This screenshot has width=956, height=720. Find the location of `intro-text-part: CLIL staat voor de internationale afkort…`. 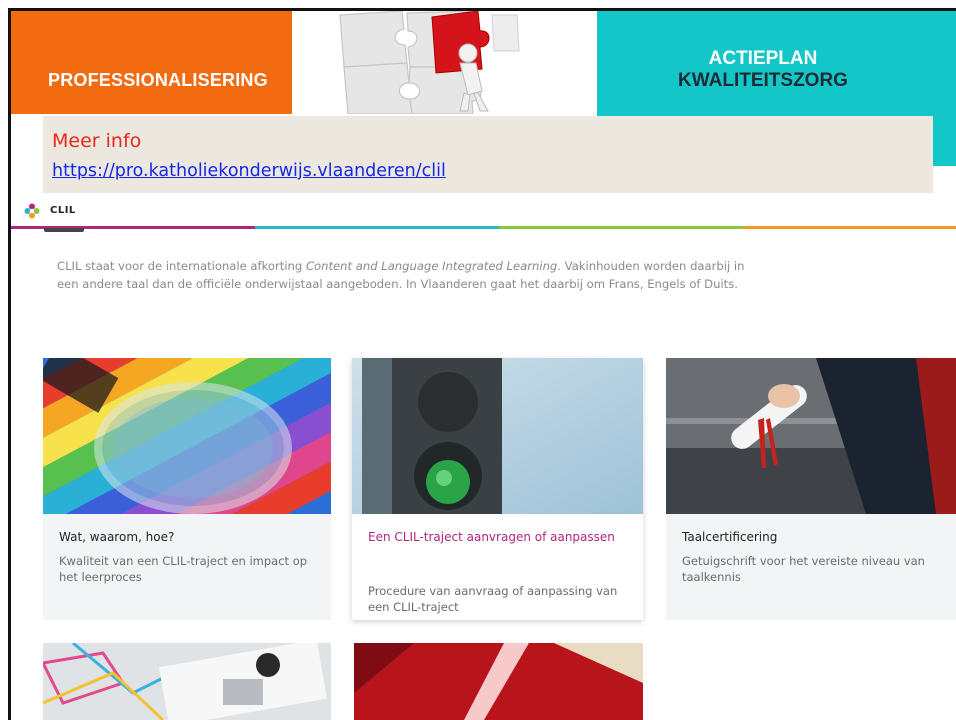

intro-text-part: CLIL staat voor de internationale afkort… is located at coordinates (181, 266).